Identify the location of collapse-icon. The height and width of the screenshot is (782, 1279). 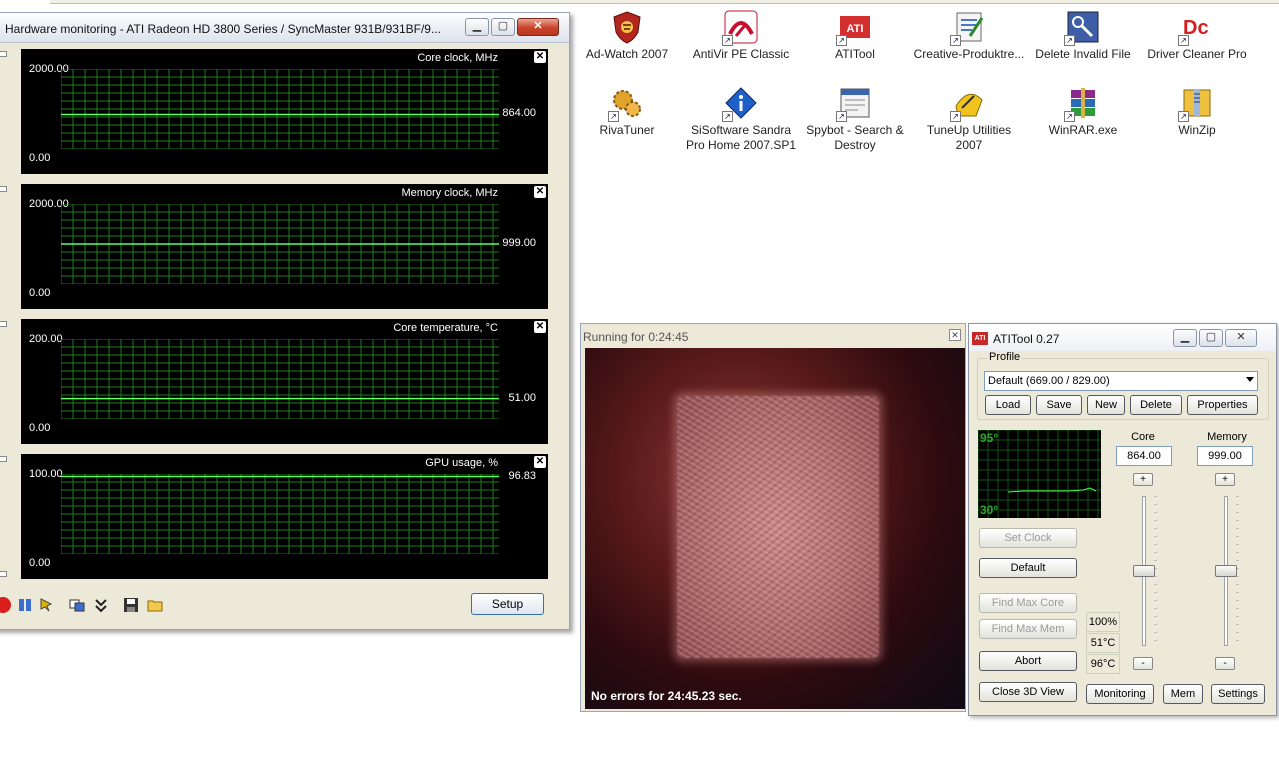
(101, 605).